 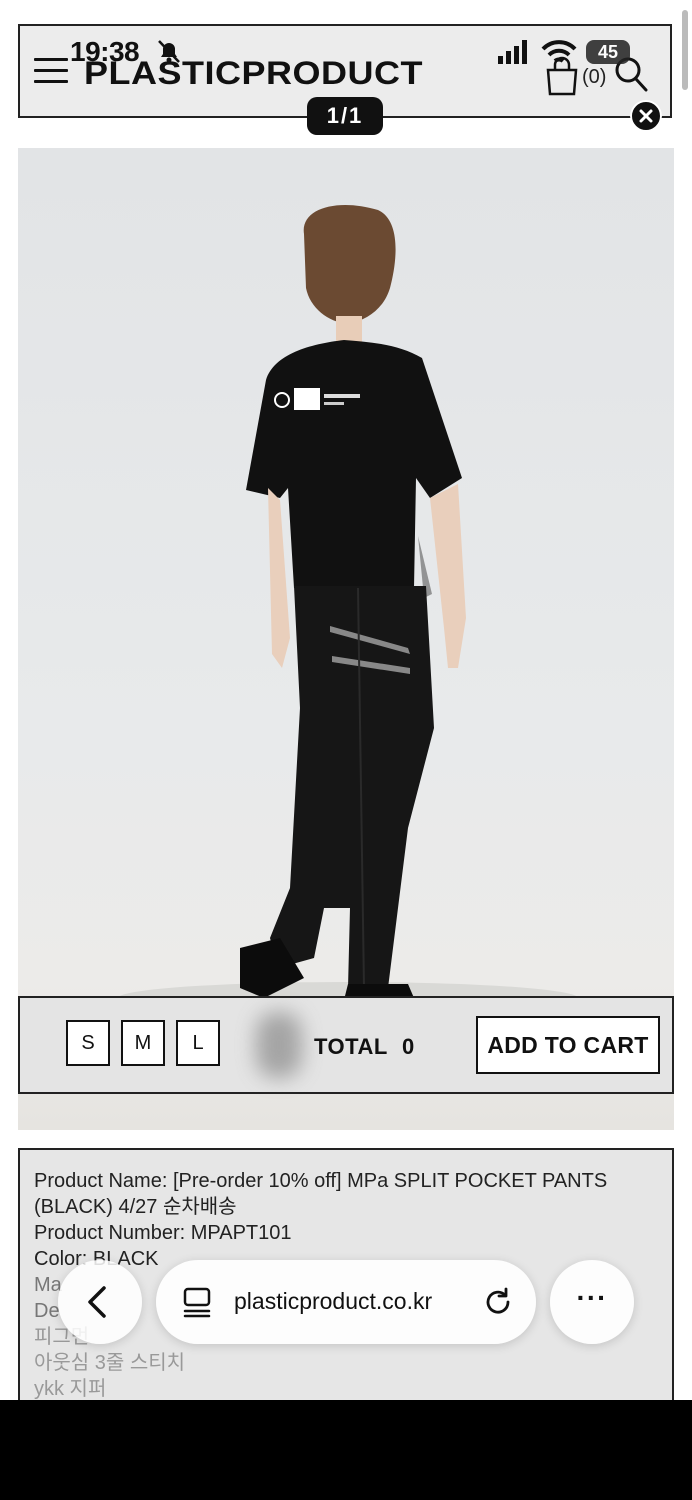 What do you see at coordinates (408, 1046) in the screenshot?
I see `total-value: 0` at bounding box center [408, 1046].